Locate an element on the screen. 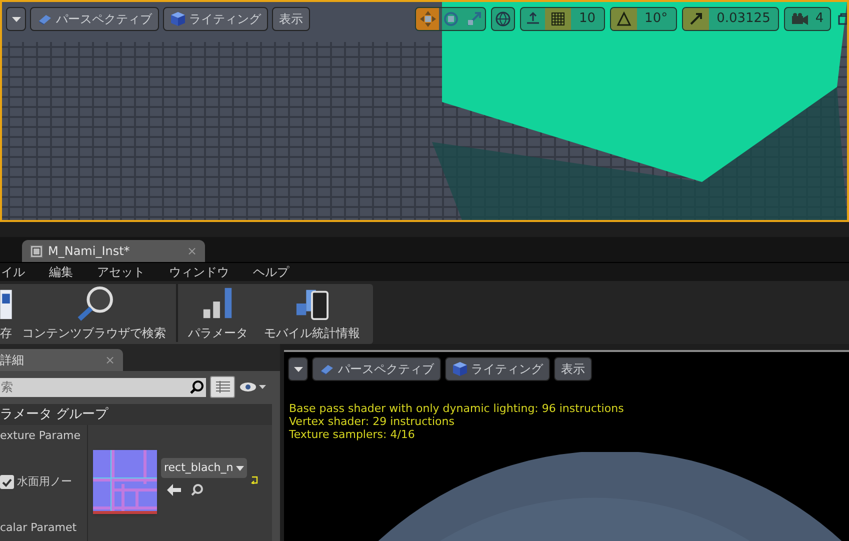  category-label: calar Paramet is located at coordinates (38, 528).